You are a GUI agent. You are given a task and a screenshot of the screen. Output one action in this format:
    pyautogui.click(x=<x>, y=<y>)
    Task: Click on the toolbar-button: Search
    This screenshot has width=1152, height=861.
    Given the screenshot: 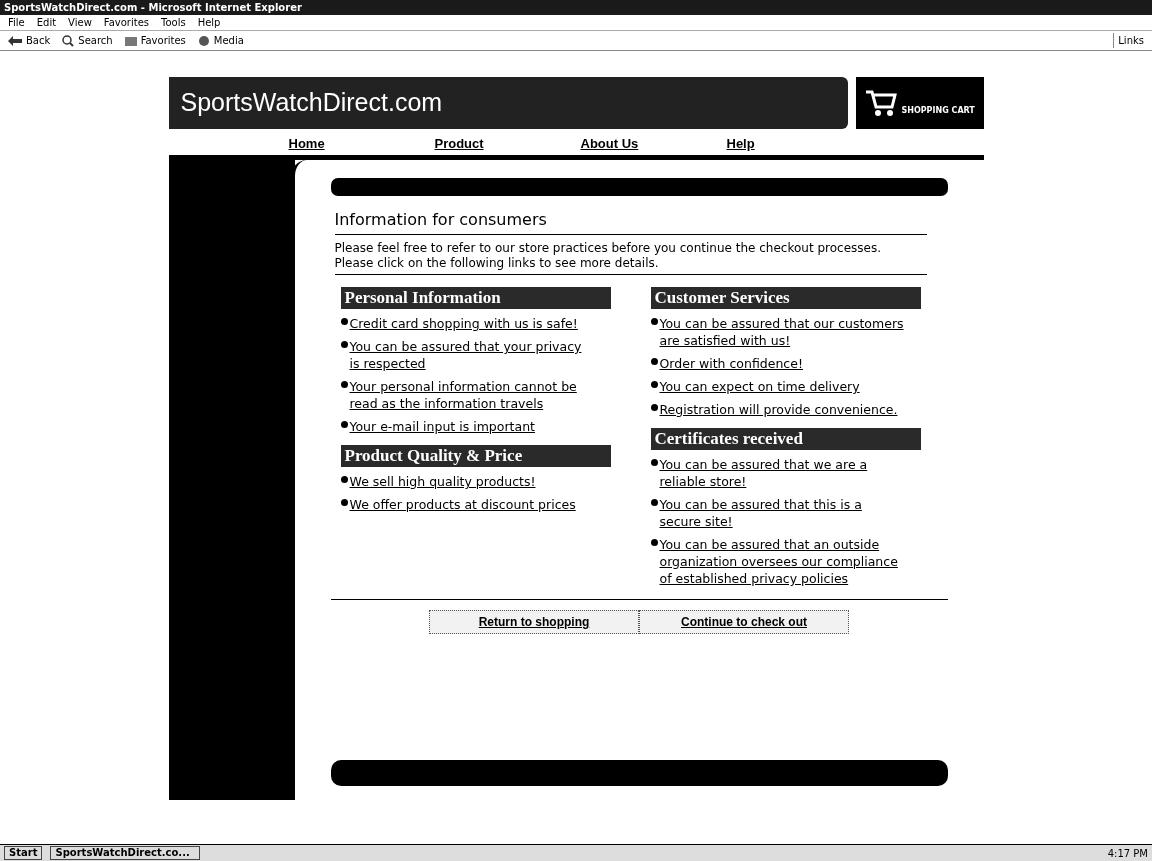 What is the action you would take?
    pyautogui.click(x=87, y=40)
    